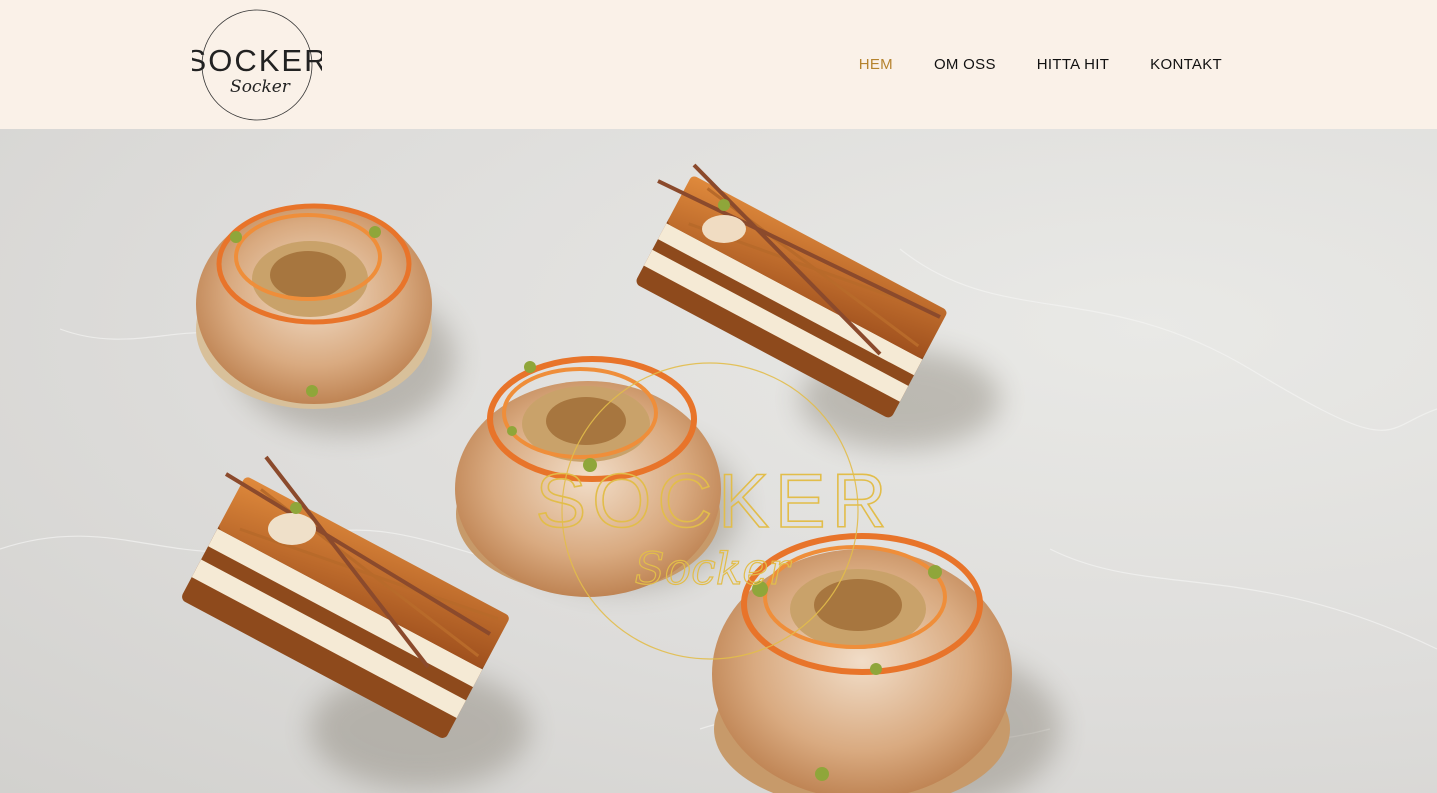 This screenshot has width=1437, height=793. I want to click on nav-item-hitta-hit: HITTA HIT, so click(1073, 64).